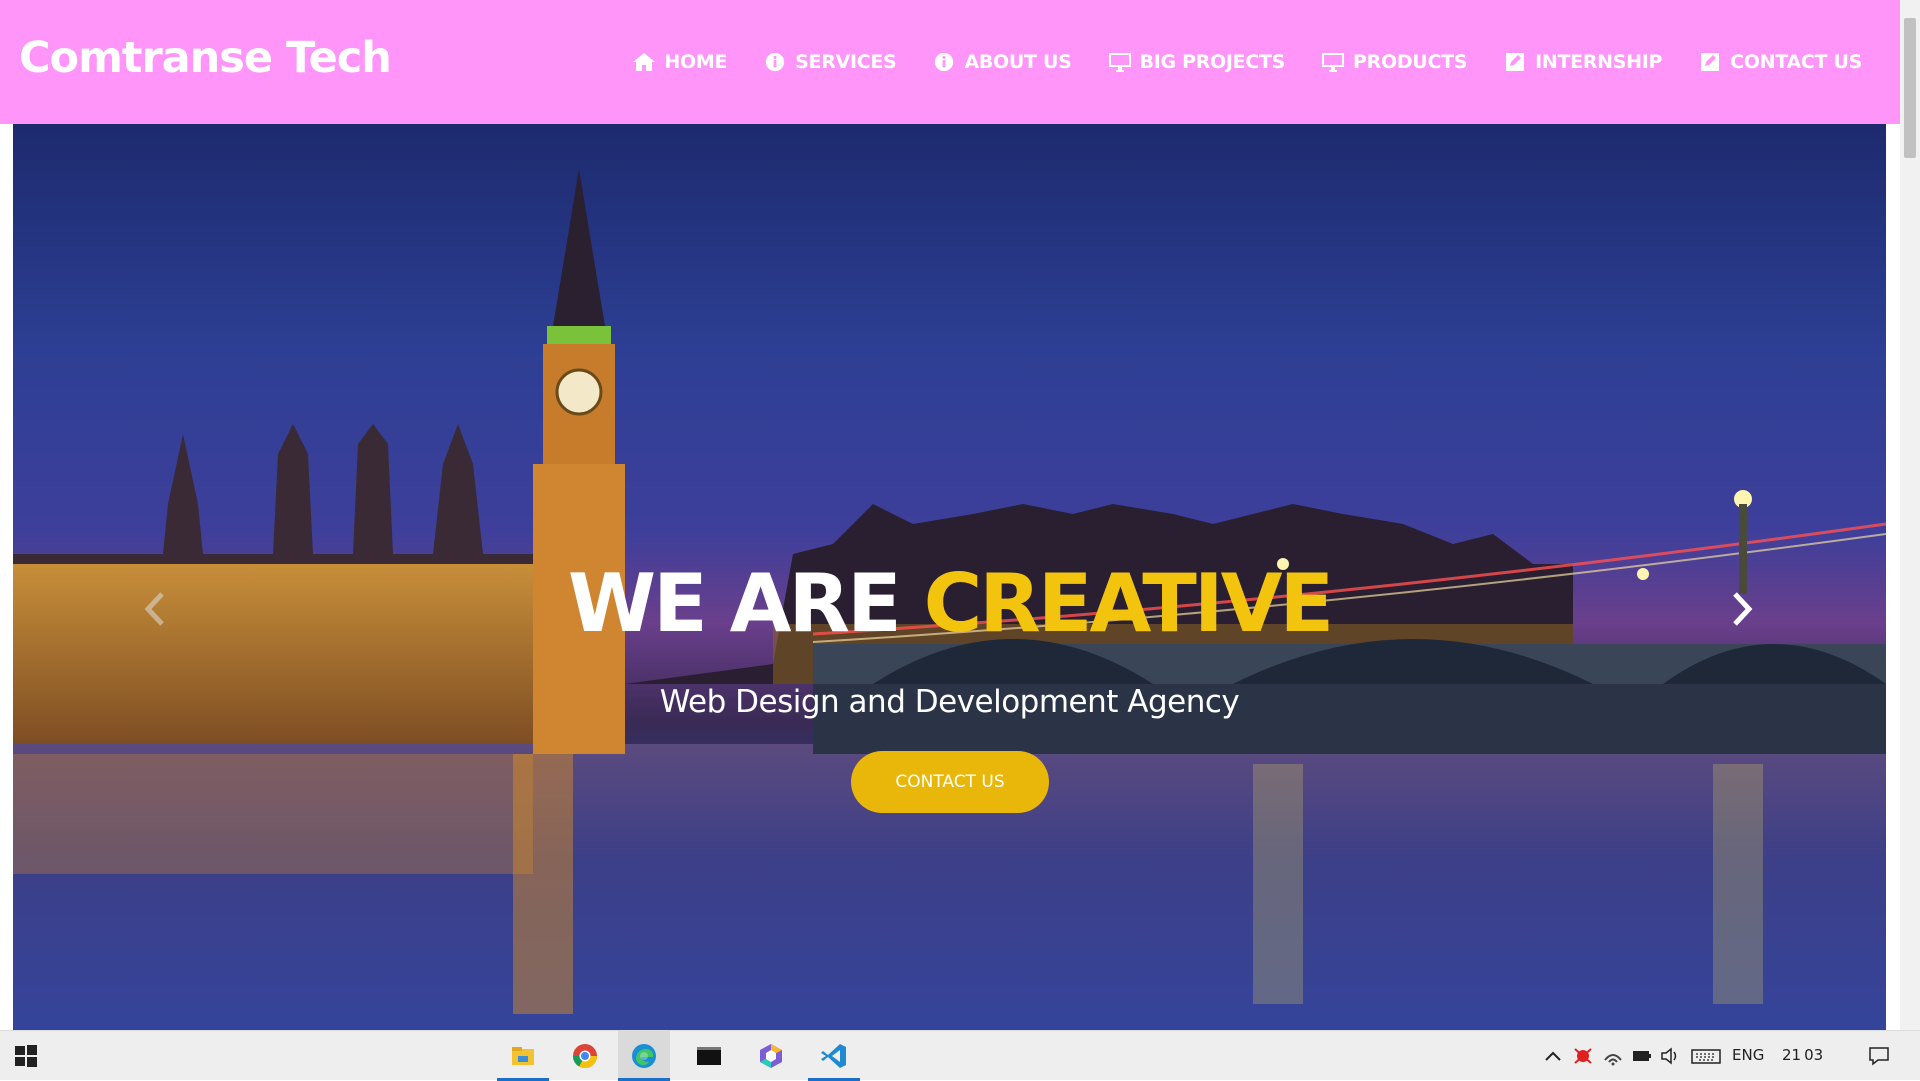 Image resolution: width=1920 pixels, height=1081 pixels. I want to click on hexagon-app-icon, so click(771, 1056).